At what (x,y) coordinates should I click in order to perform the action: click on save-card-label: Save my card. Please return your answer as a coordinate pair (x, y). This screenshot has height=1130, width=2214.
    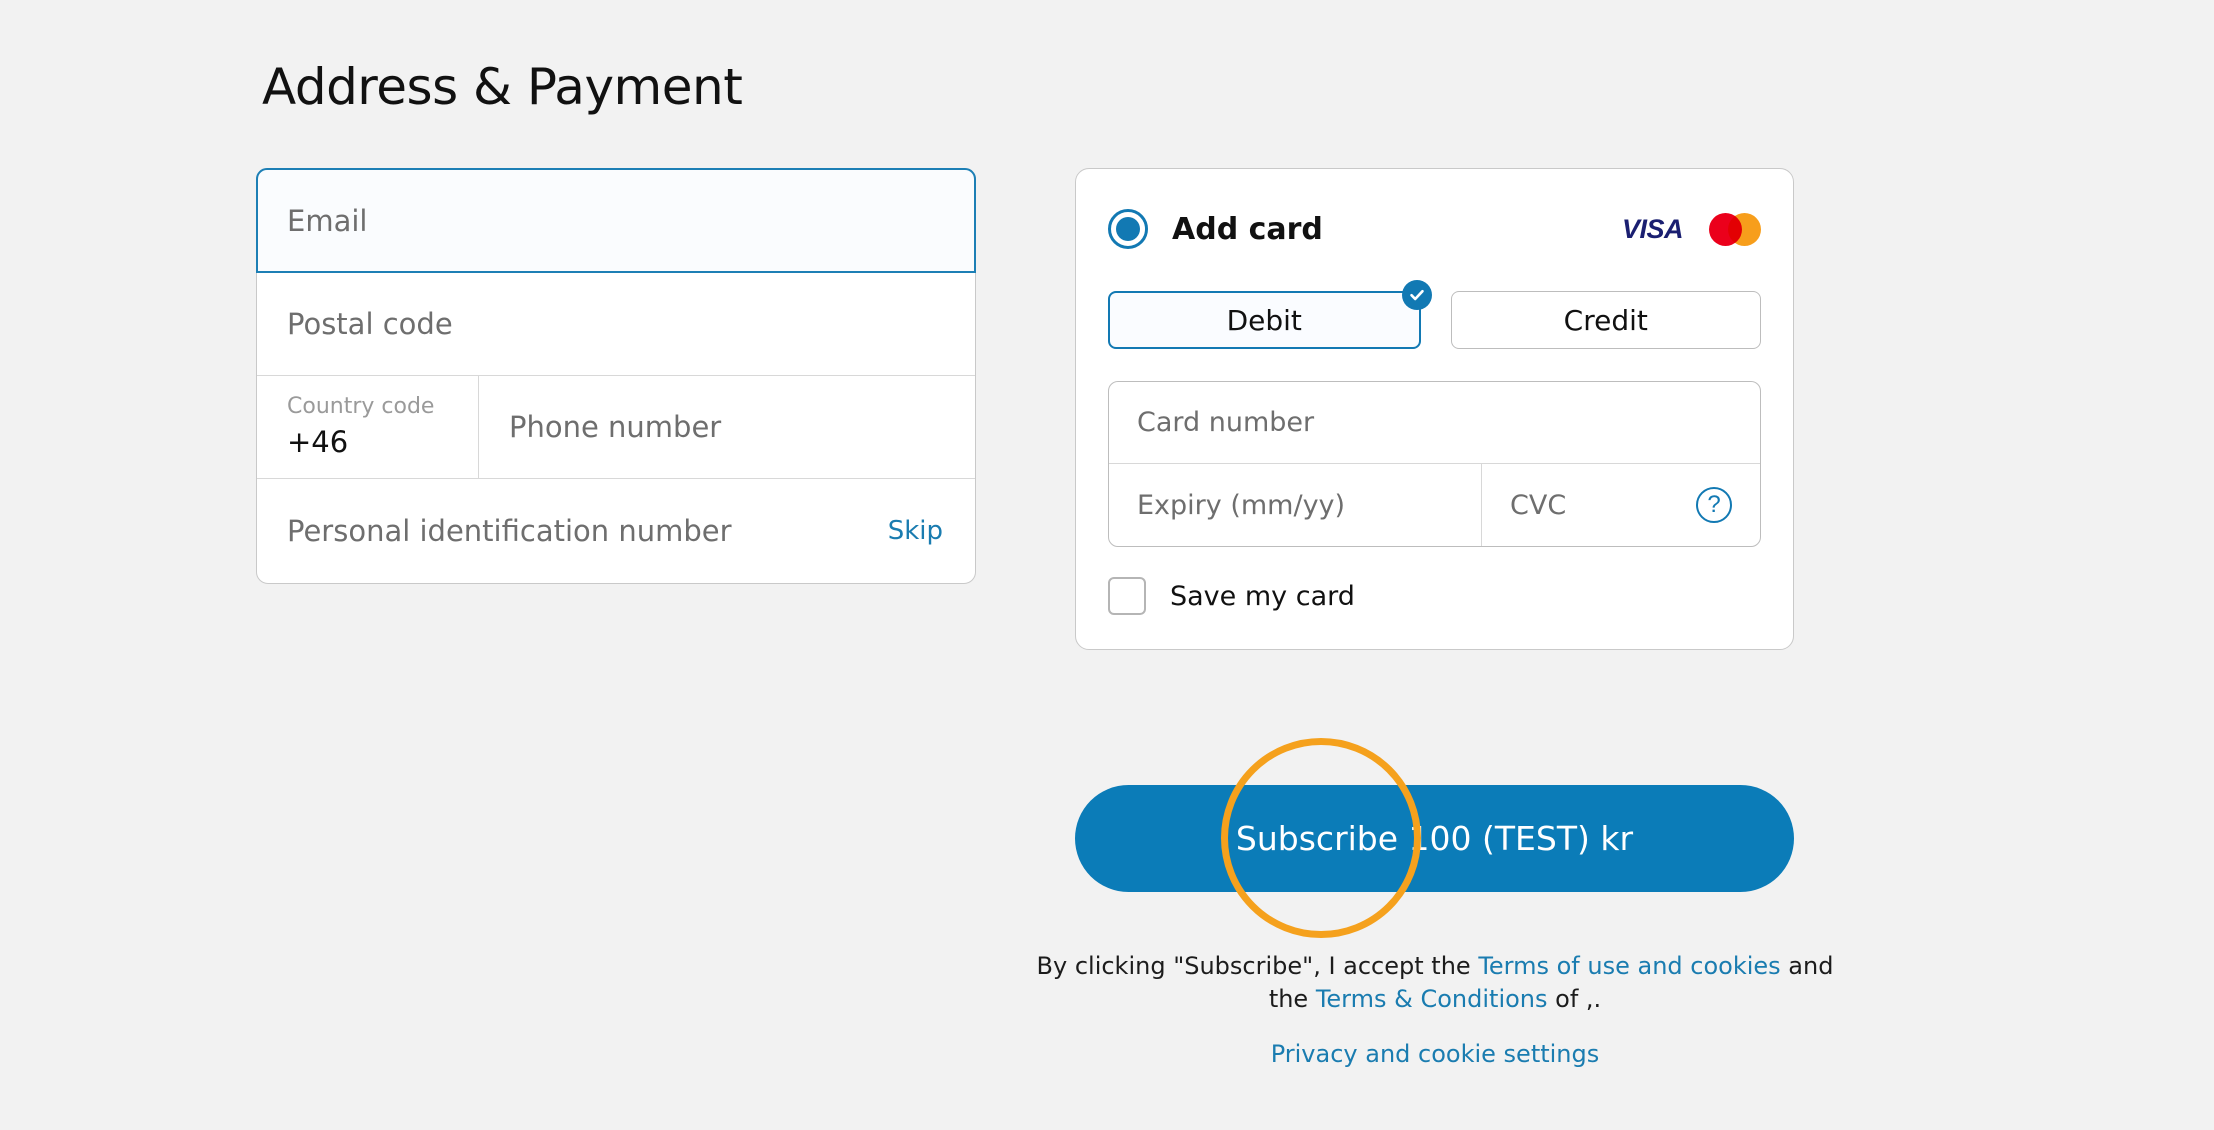
    Looking at the image, I should click on (1262, 596).